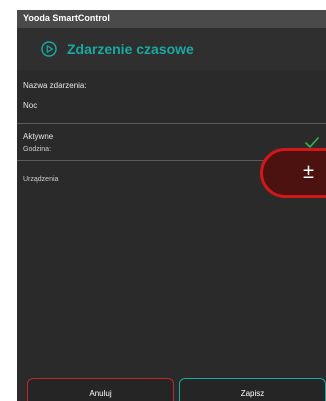 The height and width of the screenshot is (401, 326). What do you see at coordinates (30, 105) in the screenshot?
I see `event-name-value: Noc` at bounding box center [30, 105].